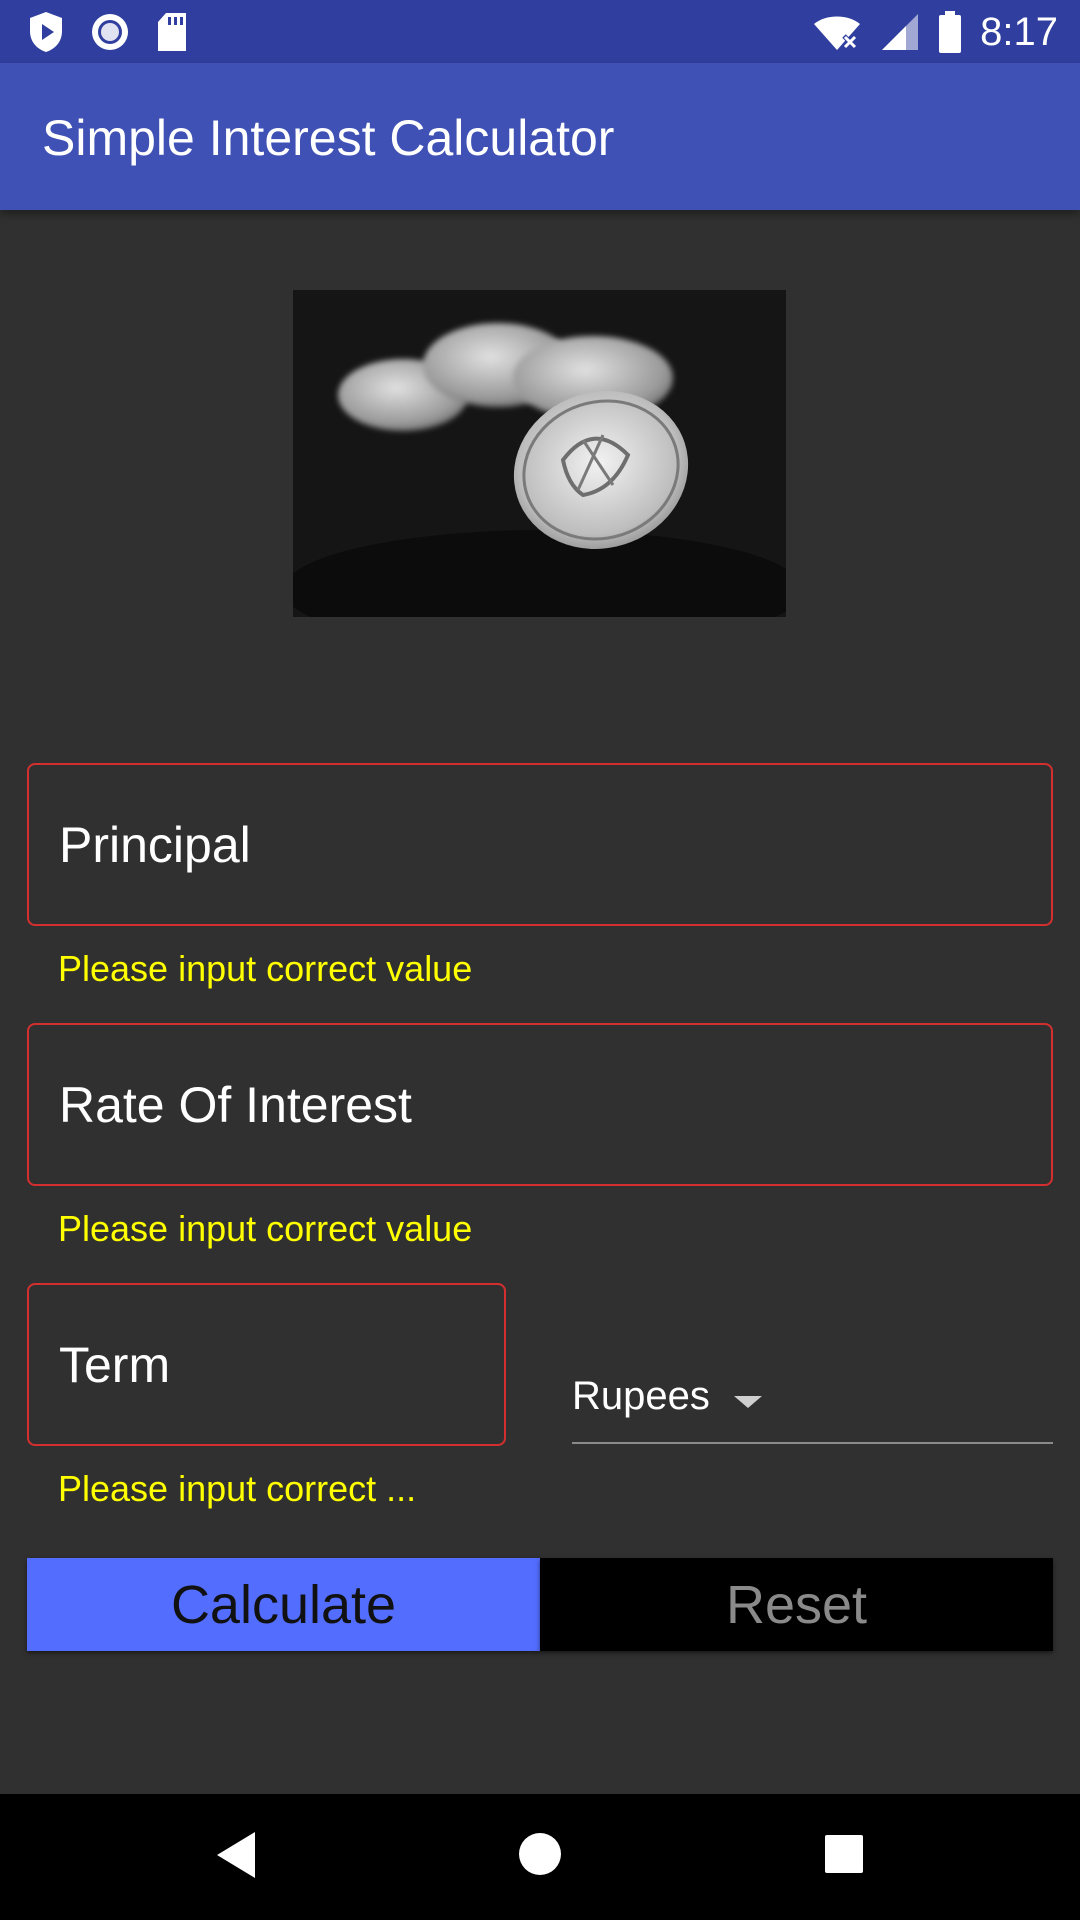 This screenshot has height=1920, width=1080. What do you see at coordinates (172, 32) in the screenshot?
I see `sd-card-icon` at bounding box center [172, 32].